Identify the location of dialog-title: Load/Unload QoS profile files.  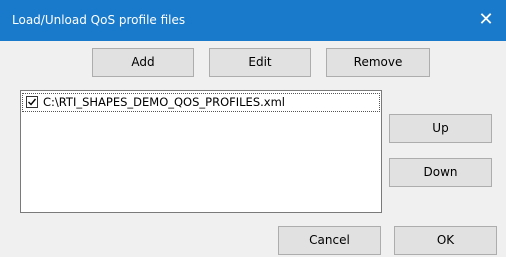
(99, 20).